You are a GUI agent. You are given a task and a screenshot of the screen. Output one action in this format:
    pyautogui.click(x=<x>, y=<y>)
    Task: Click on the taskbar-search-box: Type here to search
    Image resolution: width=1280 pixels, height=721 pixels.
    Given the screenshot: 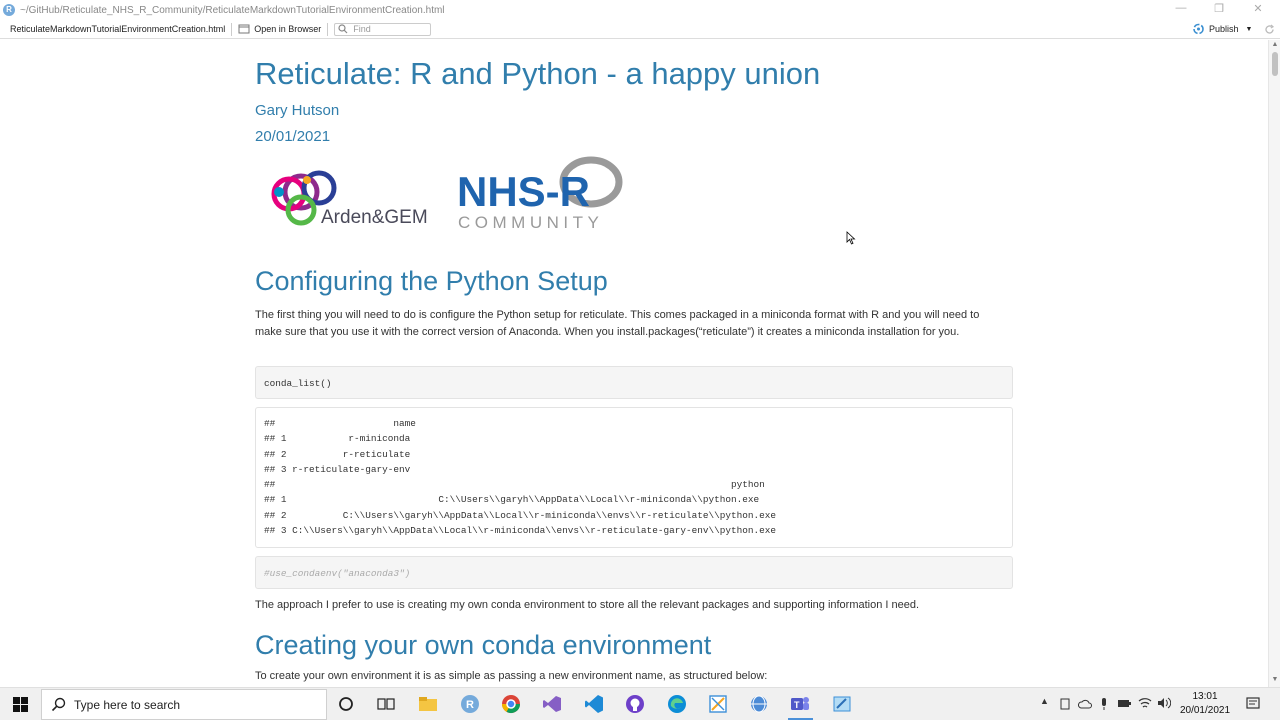 What is the action you would take?
    pyautogui.click(x=184, y=704)
    